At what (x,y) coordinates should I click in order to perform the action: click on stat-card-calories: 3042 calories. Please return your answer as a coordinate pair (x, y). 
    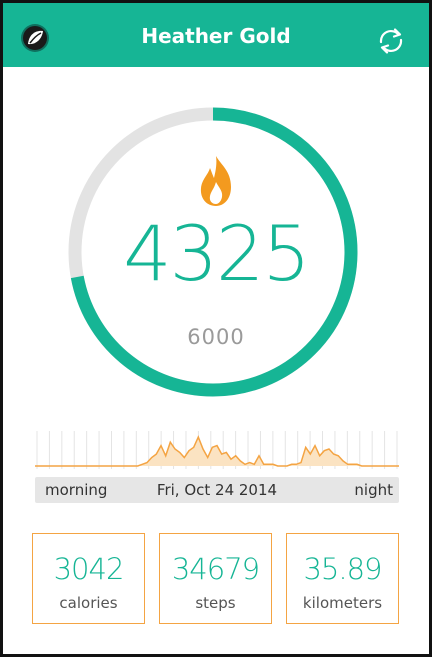
    Looking at the image, I should click on (88, 578).